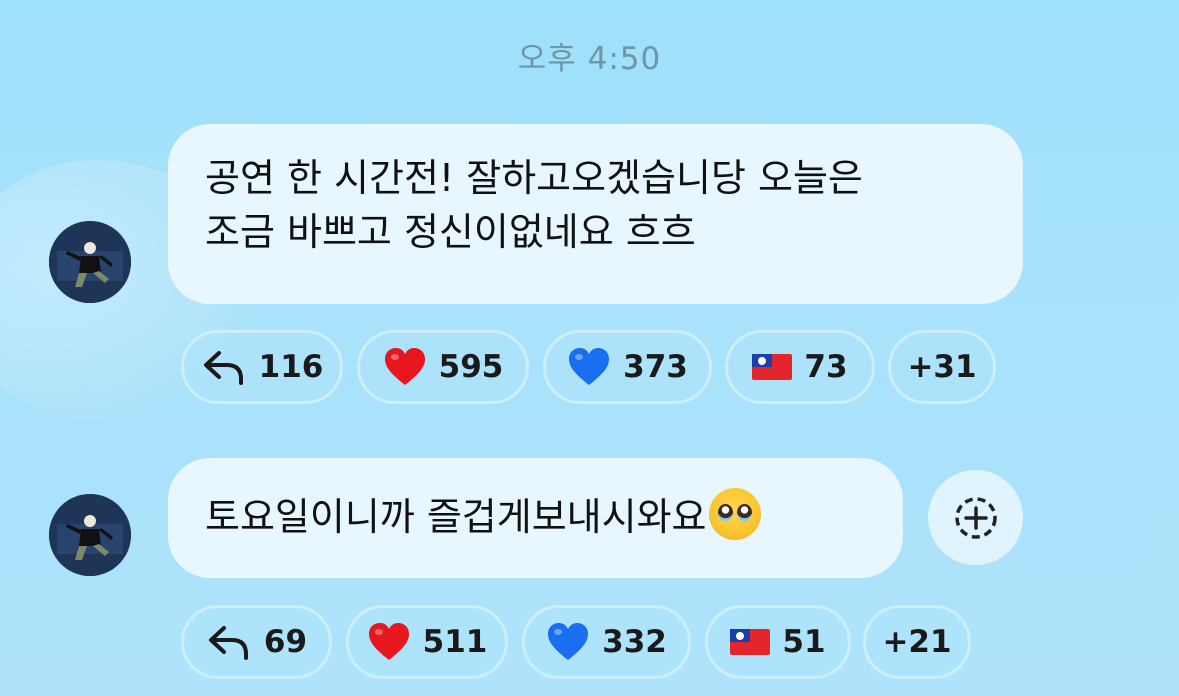 The height and width of the screenshot is (696, 1179). Describe the element at coordinates (734, 514) in the screenshot. I see `pleading-face-emoji-icon` at that location.